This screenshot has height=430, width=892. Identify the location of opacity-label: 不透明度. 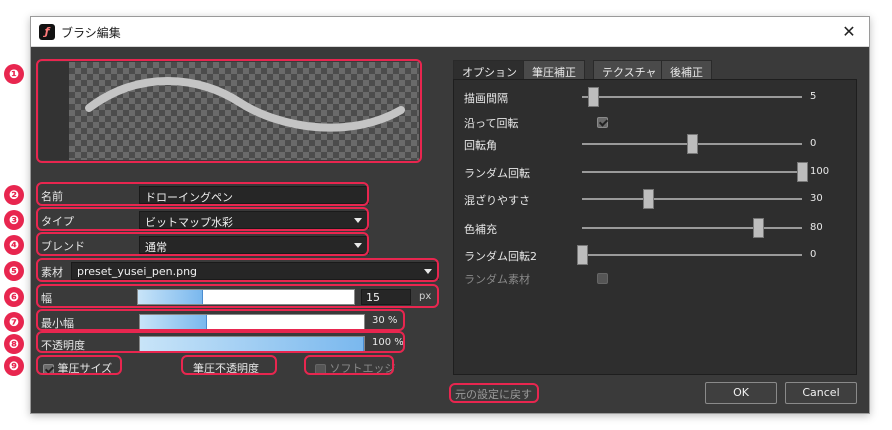
(63, 345).